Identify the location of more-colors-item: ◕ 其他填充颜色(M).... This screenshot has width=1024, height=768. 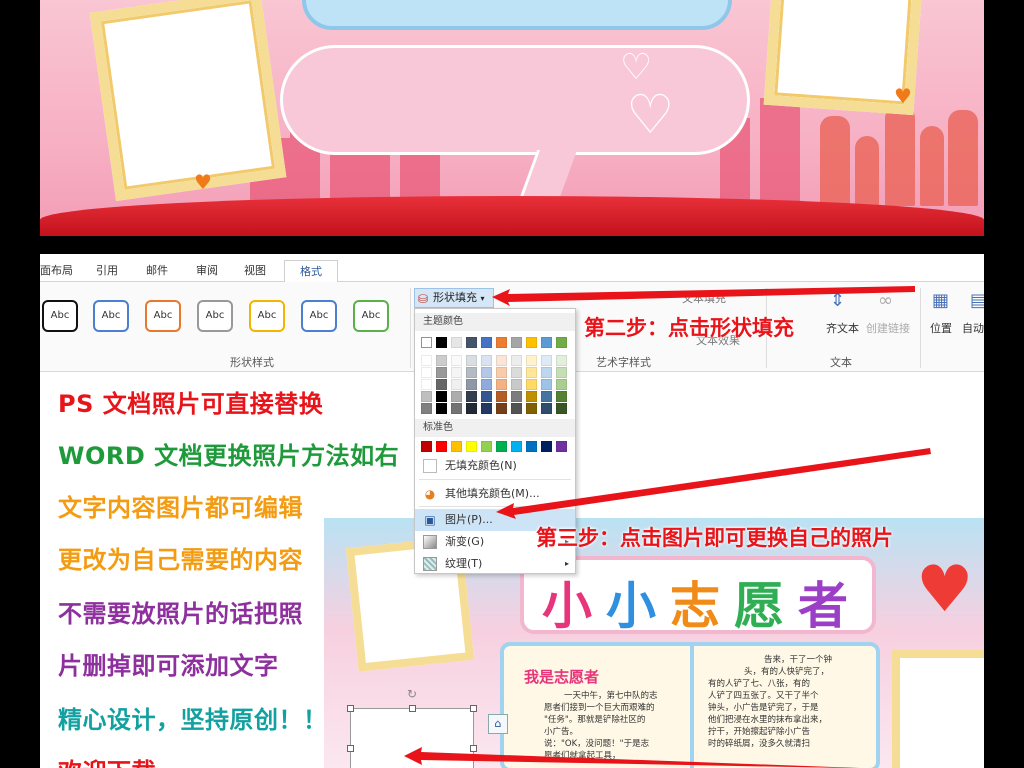
(495, 494).